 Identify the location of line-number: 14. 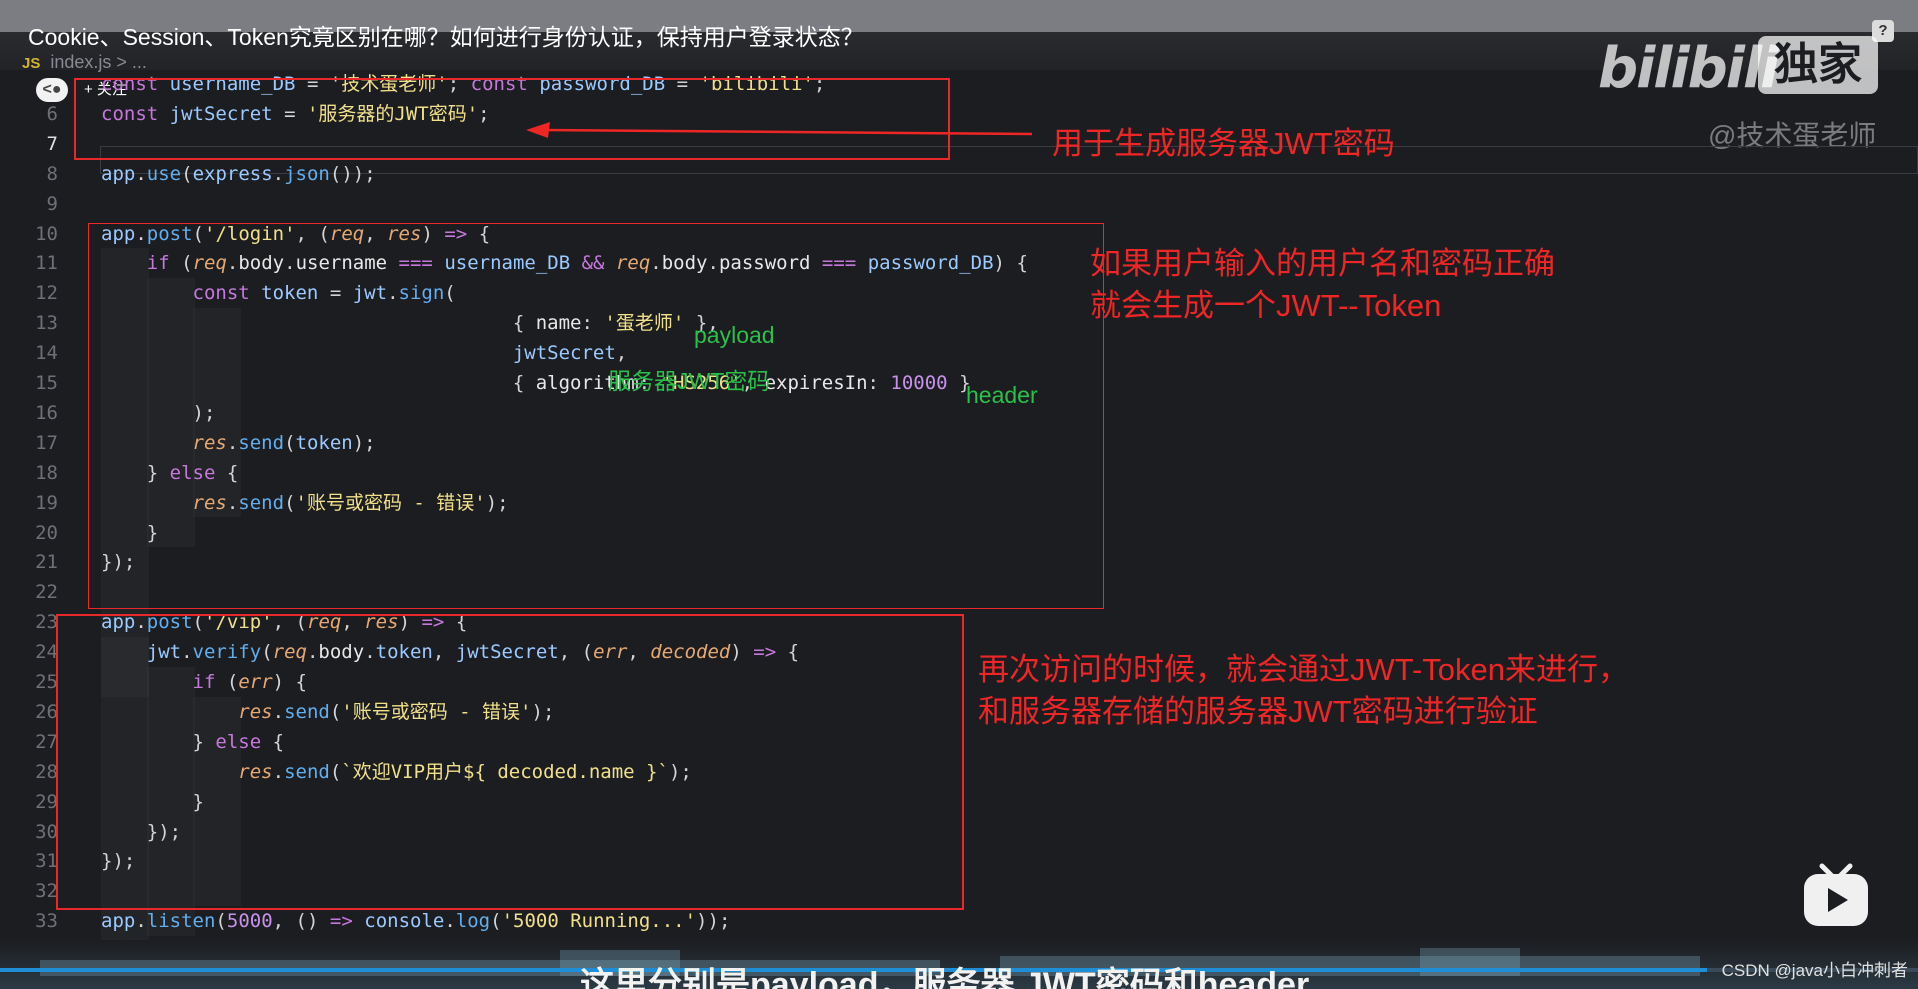
(46, 353).